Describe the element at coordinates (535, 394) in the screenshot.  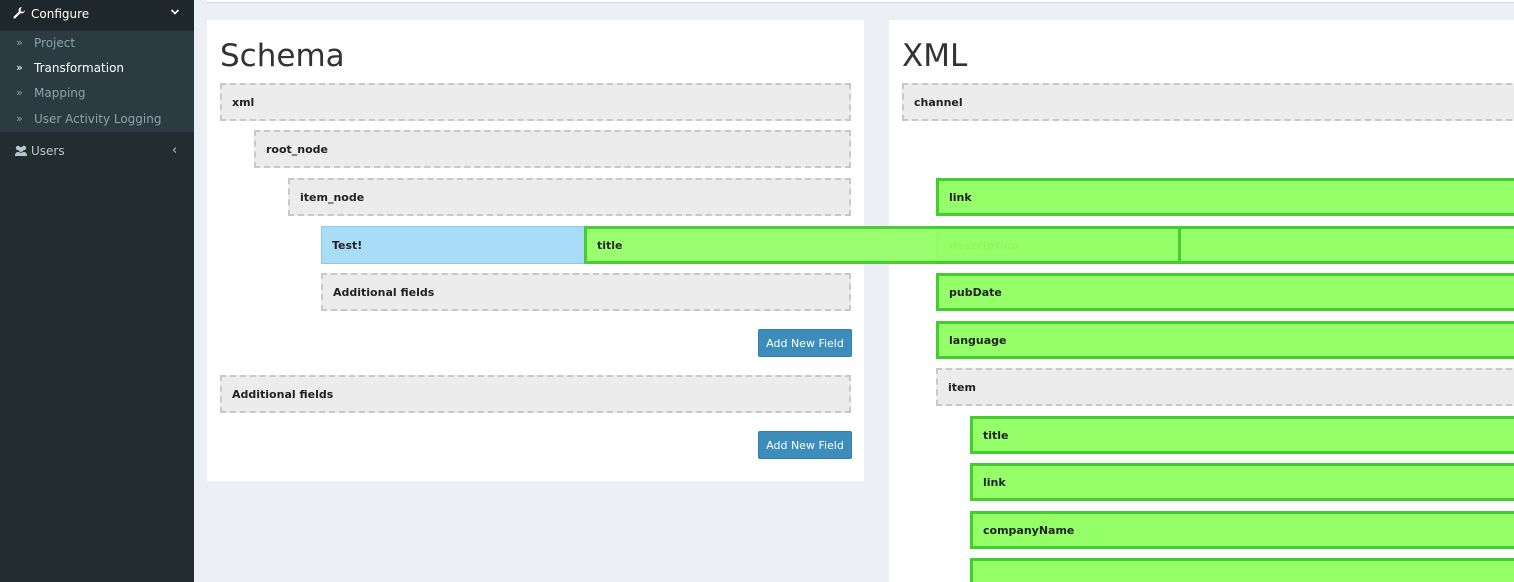
I see `schema-additional-fields-outer: Additional fields` at that location.